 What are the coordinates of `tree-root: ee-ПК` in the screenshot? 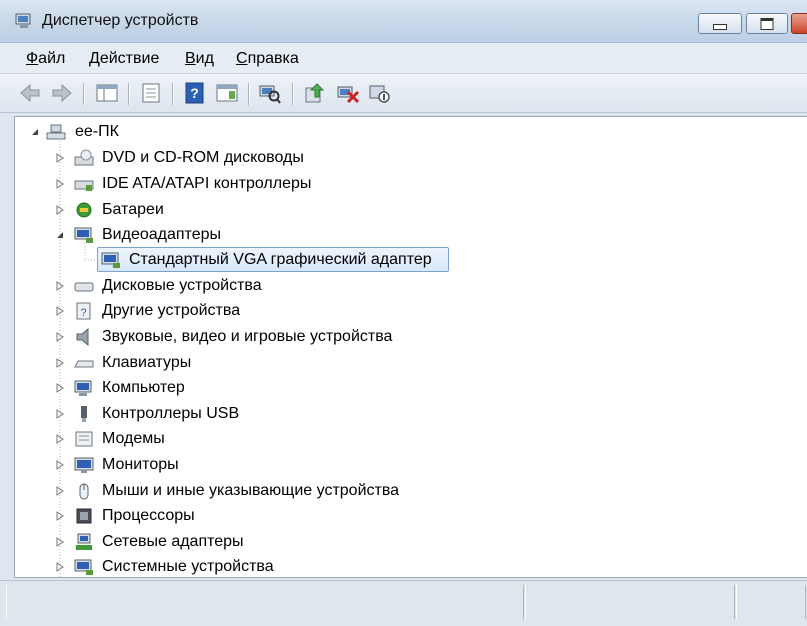 It's located at (165, 132).